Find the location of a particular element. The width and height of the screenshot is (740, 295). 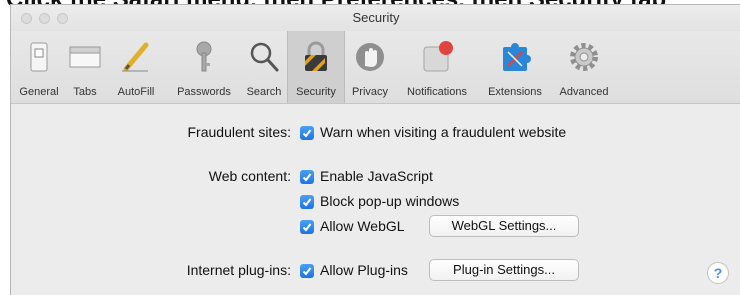

tab-notifications: Notifications is located at coordinates (437, 67).